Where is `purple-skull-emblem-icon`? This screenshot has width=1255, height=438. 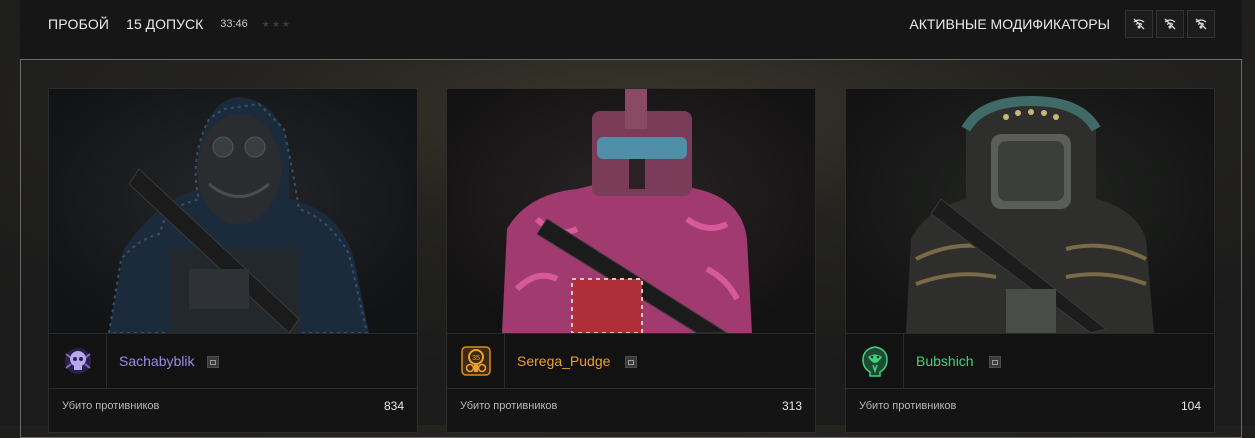 purple-skull-emblem-icon is located at coordinates (78, 361).